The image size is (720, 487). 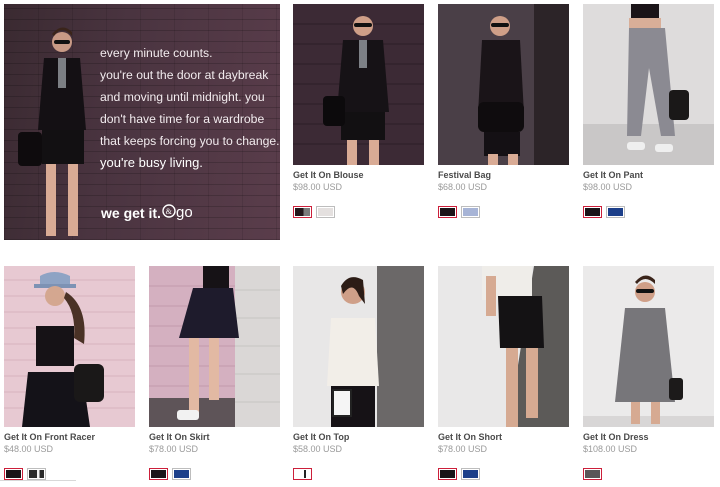 I want to click on promo-line: every minute counts., so click(x=156, y=53).